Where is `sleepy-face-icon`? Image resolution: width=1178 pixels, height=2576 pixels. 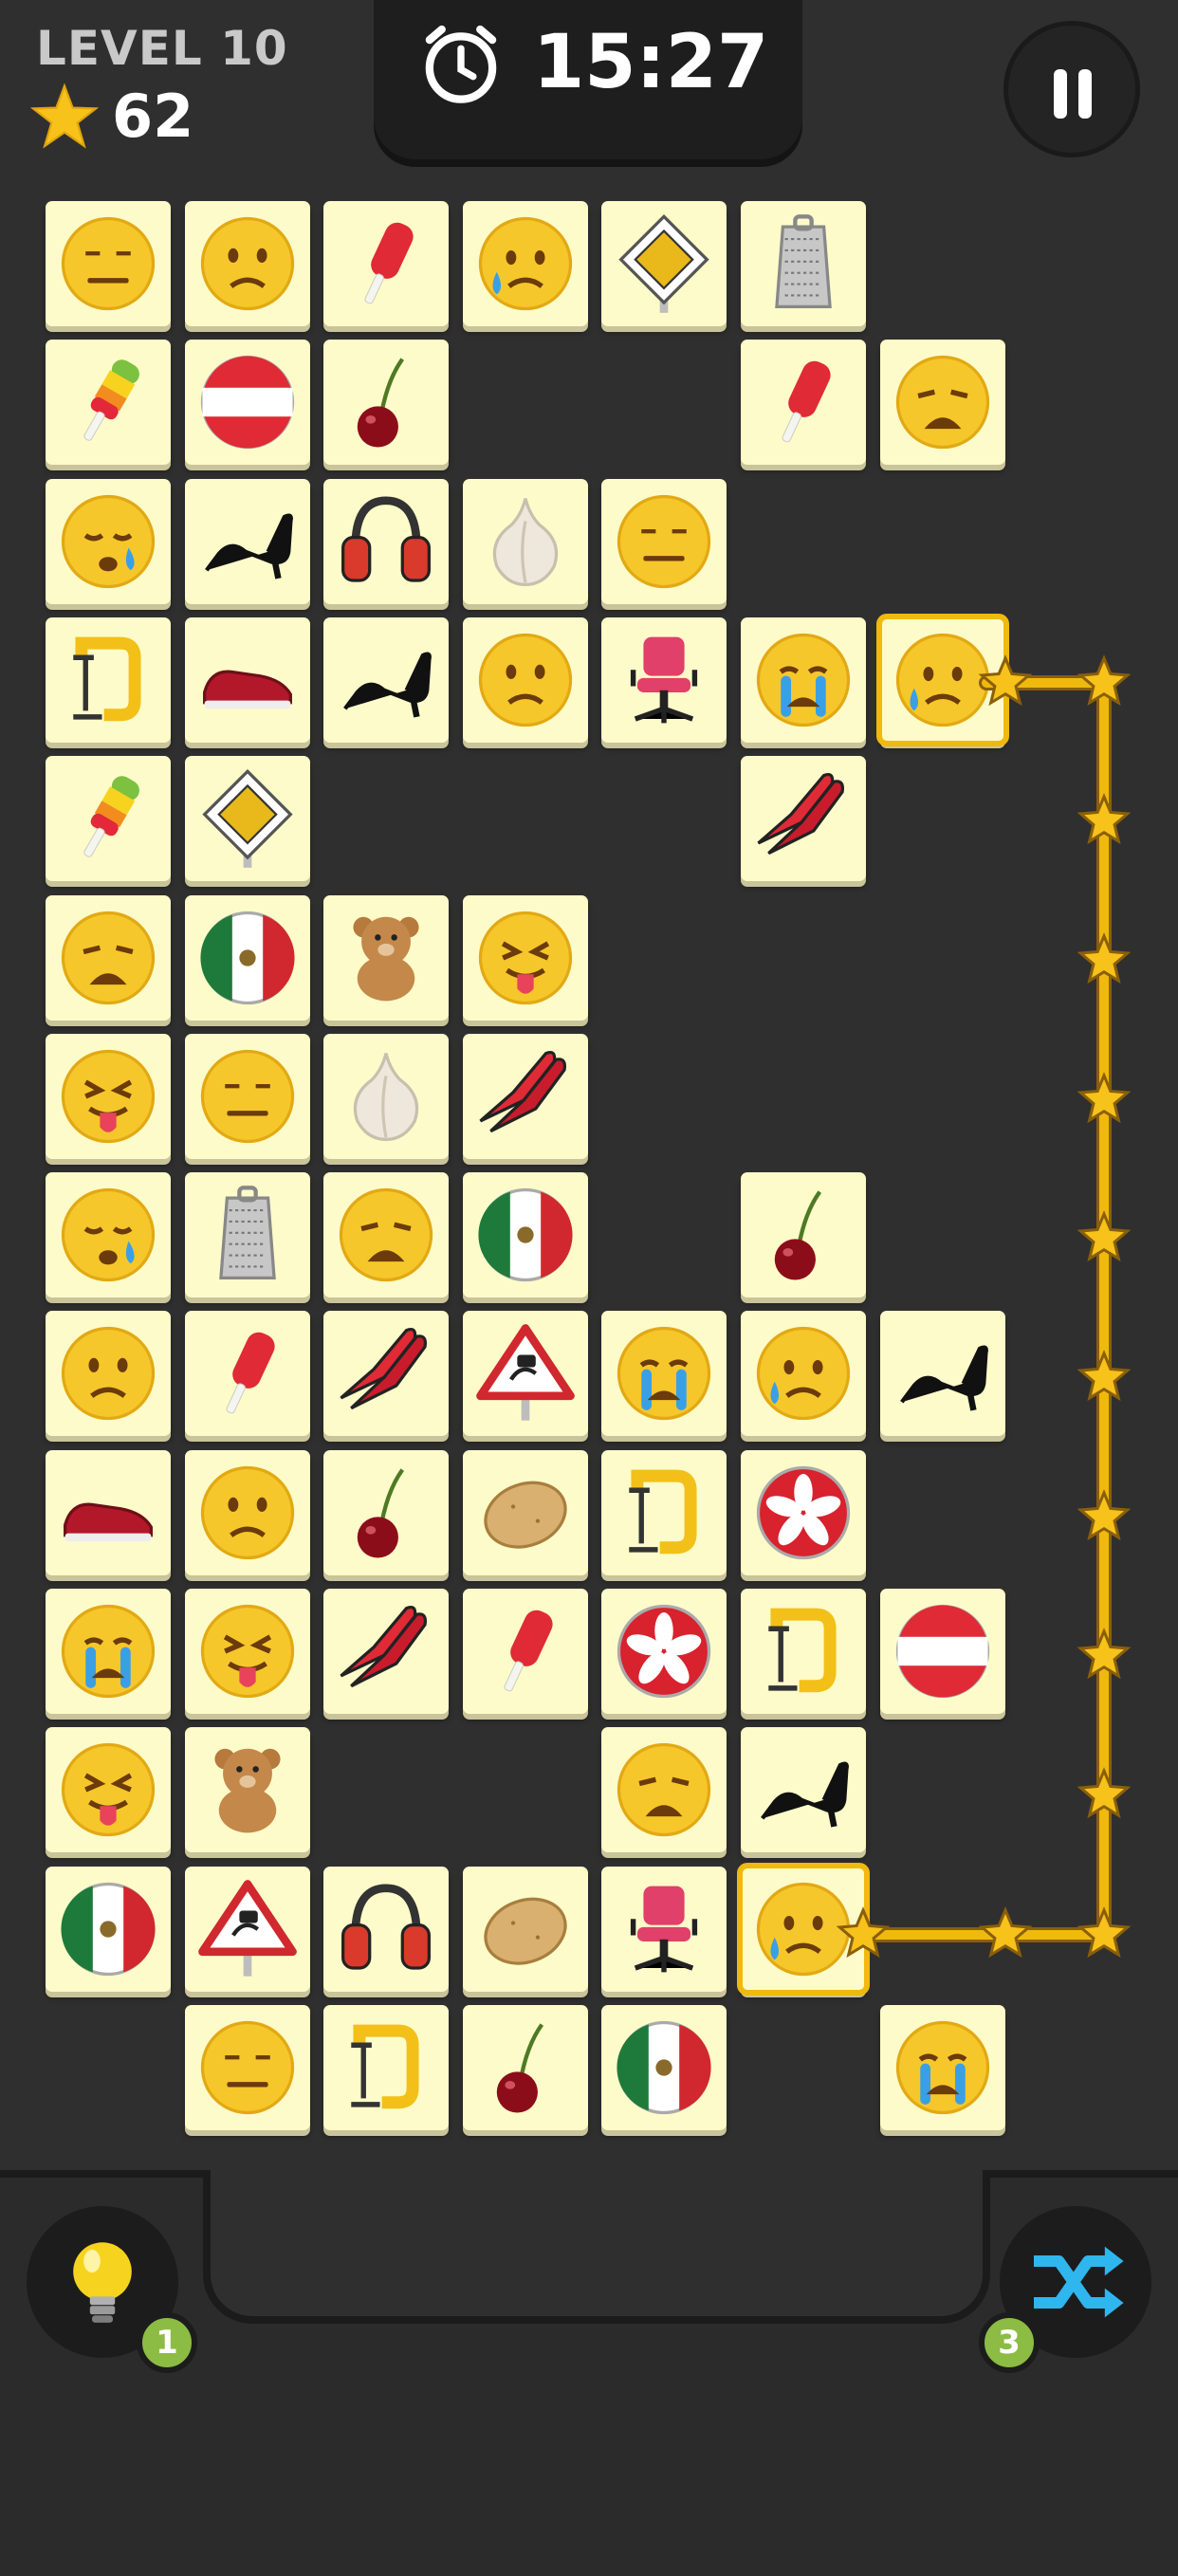
sleepy-face-icon is located at coordinates (109, 541).